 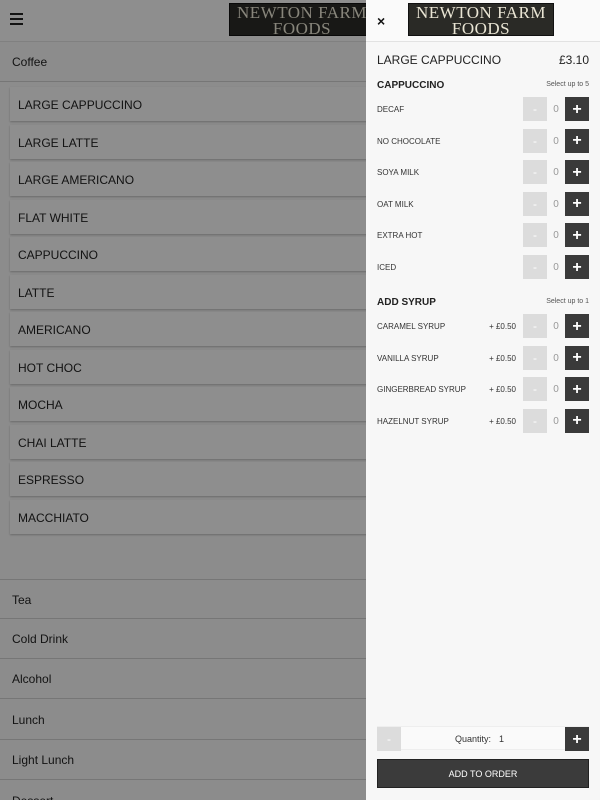 I want to click on option-label: OAT MILK, so click(x=395, y=204).